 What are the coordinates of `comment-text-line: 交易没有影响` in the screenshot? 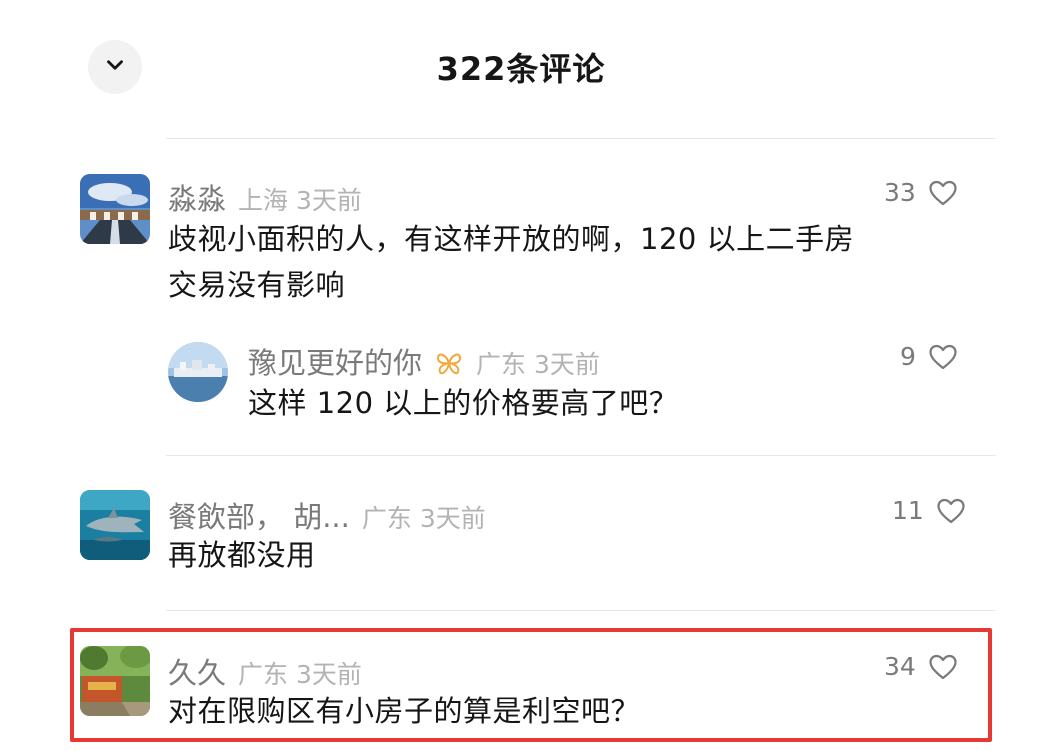 It's located at (257, 285).